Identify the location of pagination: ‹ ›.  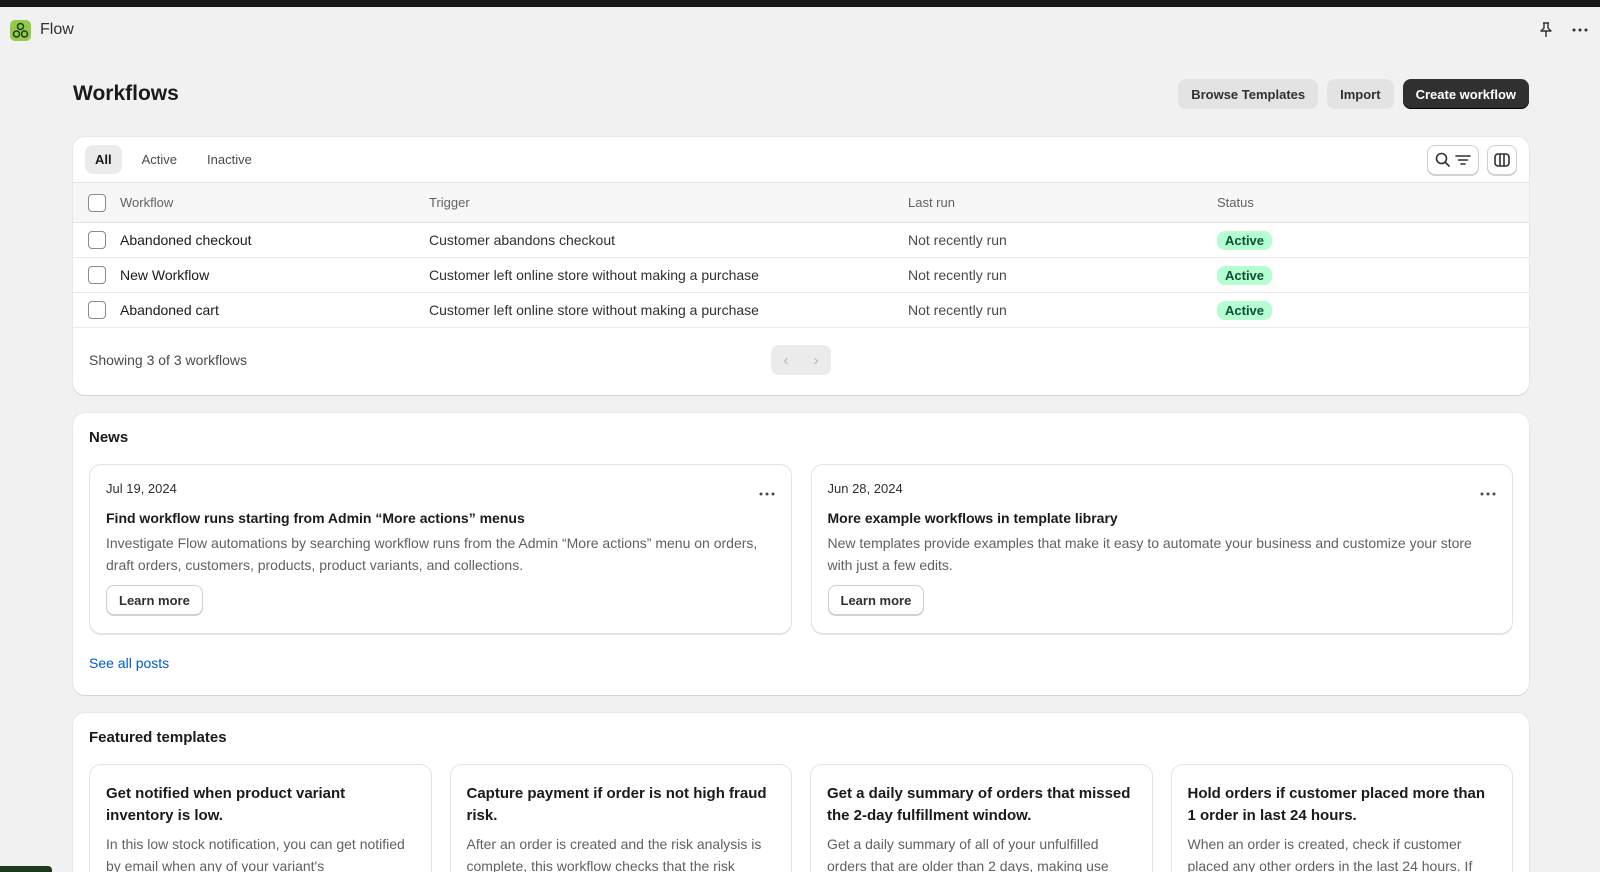
(801, 360).